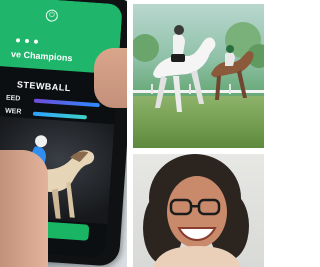  Describe the element at coordinates (110, 78) in the screenshot. I see `thumb` at that location.